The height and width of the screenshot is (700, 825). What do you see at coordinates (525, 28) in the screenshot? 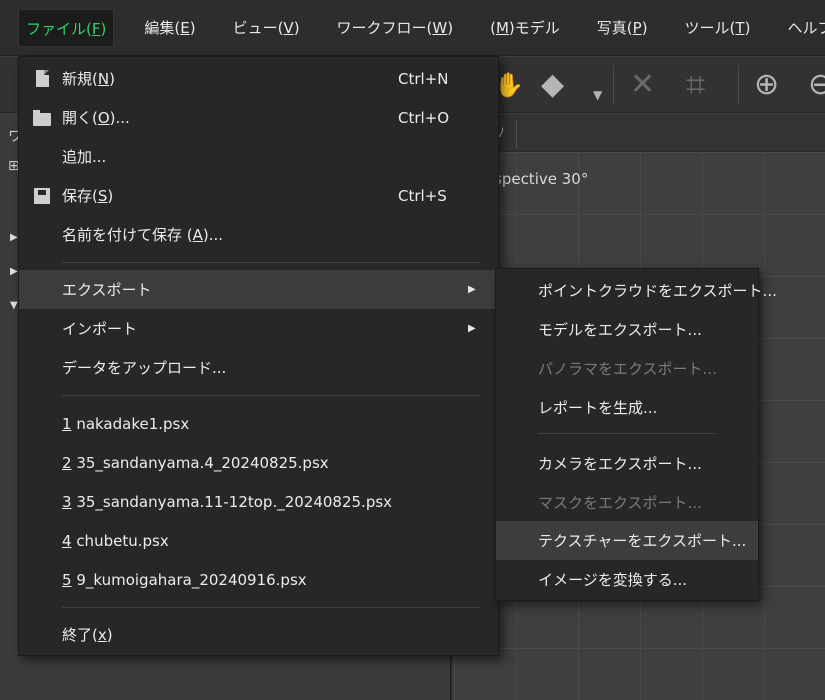
I see `menu-model: (M)モデル` at bounding box center [525, 28].